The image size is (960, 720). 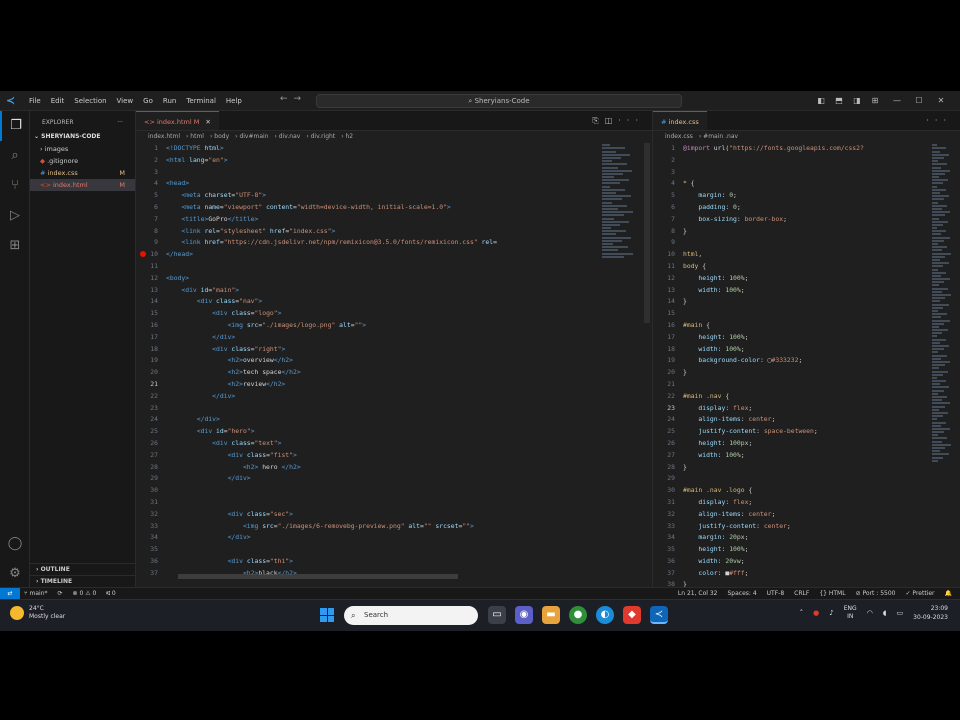 I want to click on vscode-taskbar-icon: ≺, so click(x=659, y=615).